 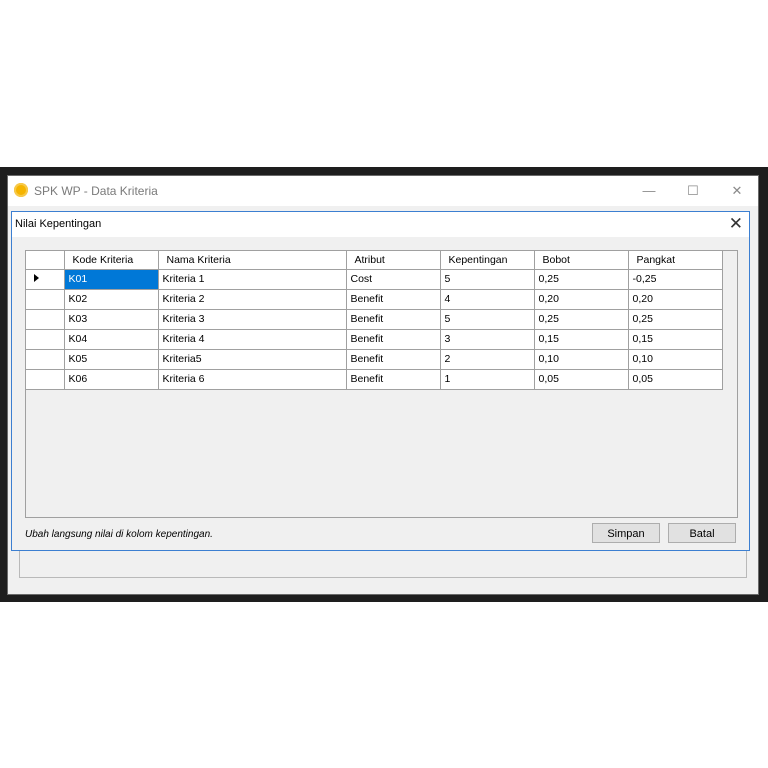 What do you see at coordinates (252, 319) in the screenshot?
I see `cell-nama: Kriteria 3` at bounding box center [252, 319].